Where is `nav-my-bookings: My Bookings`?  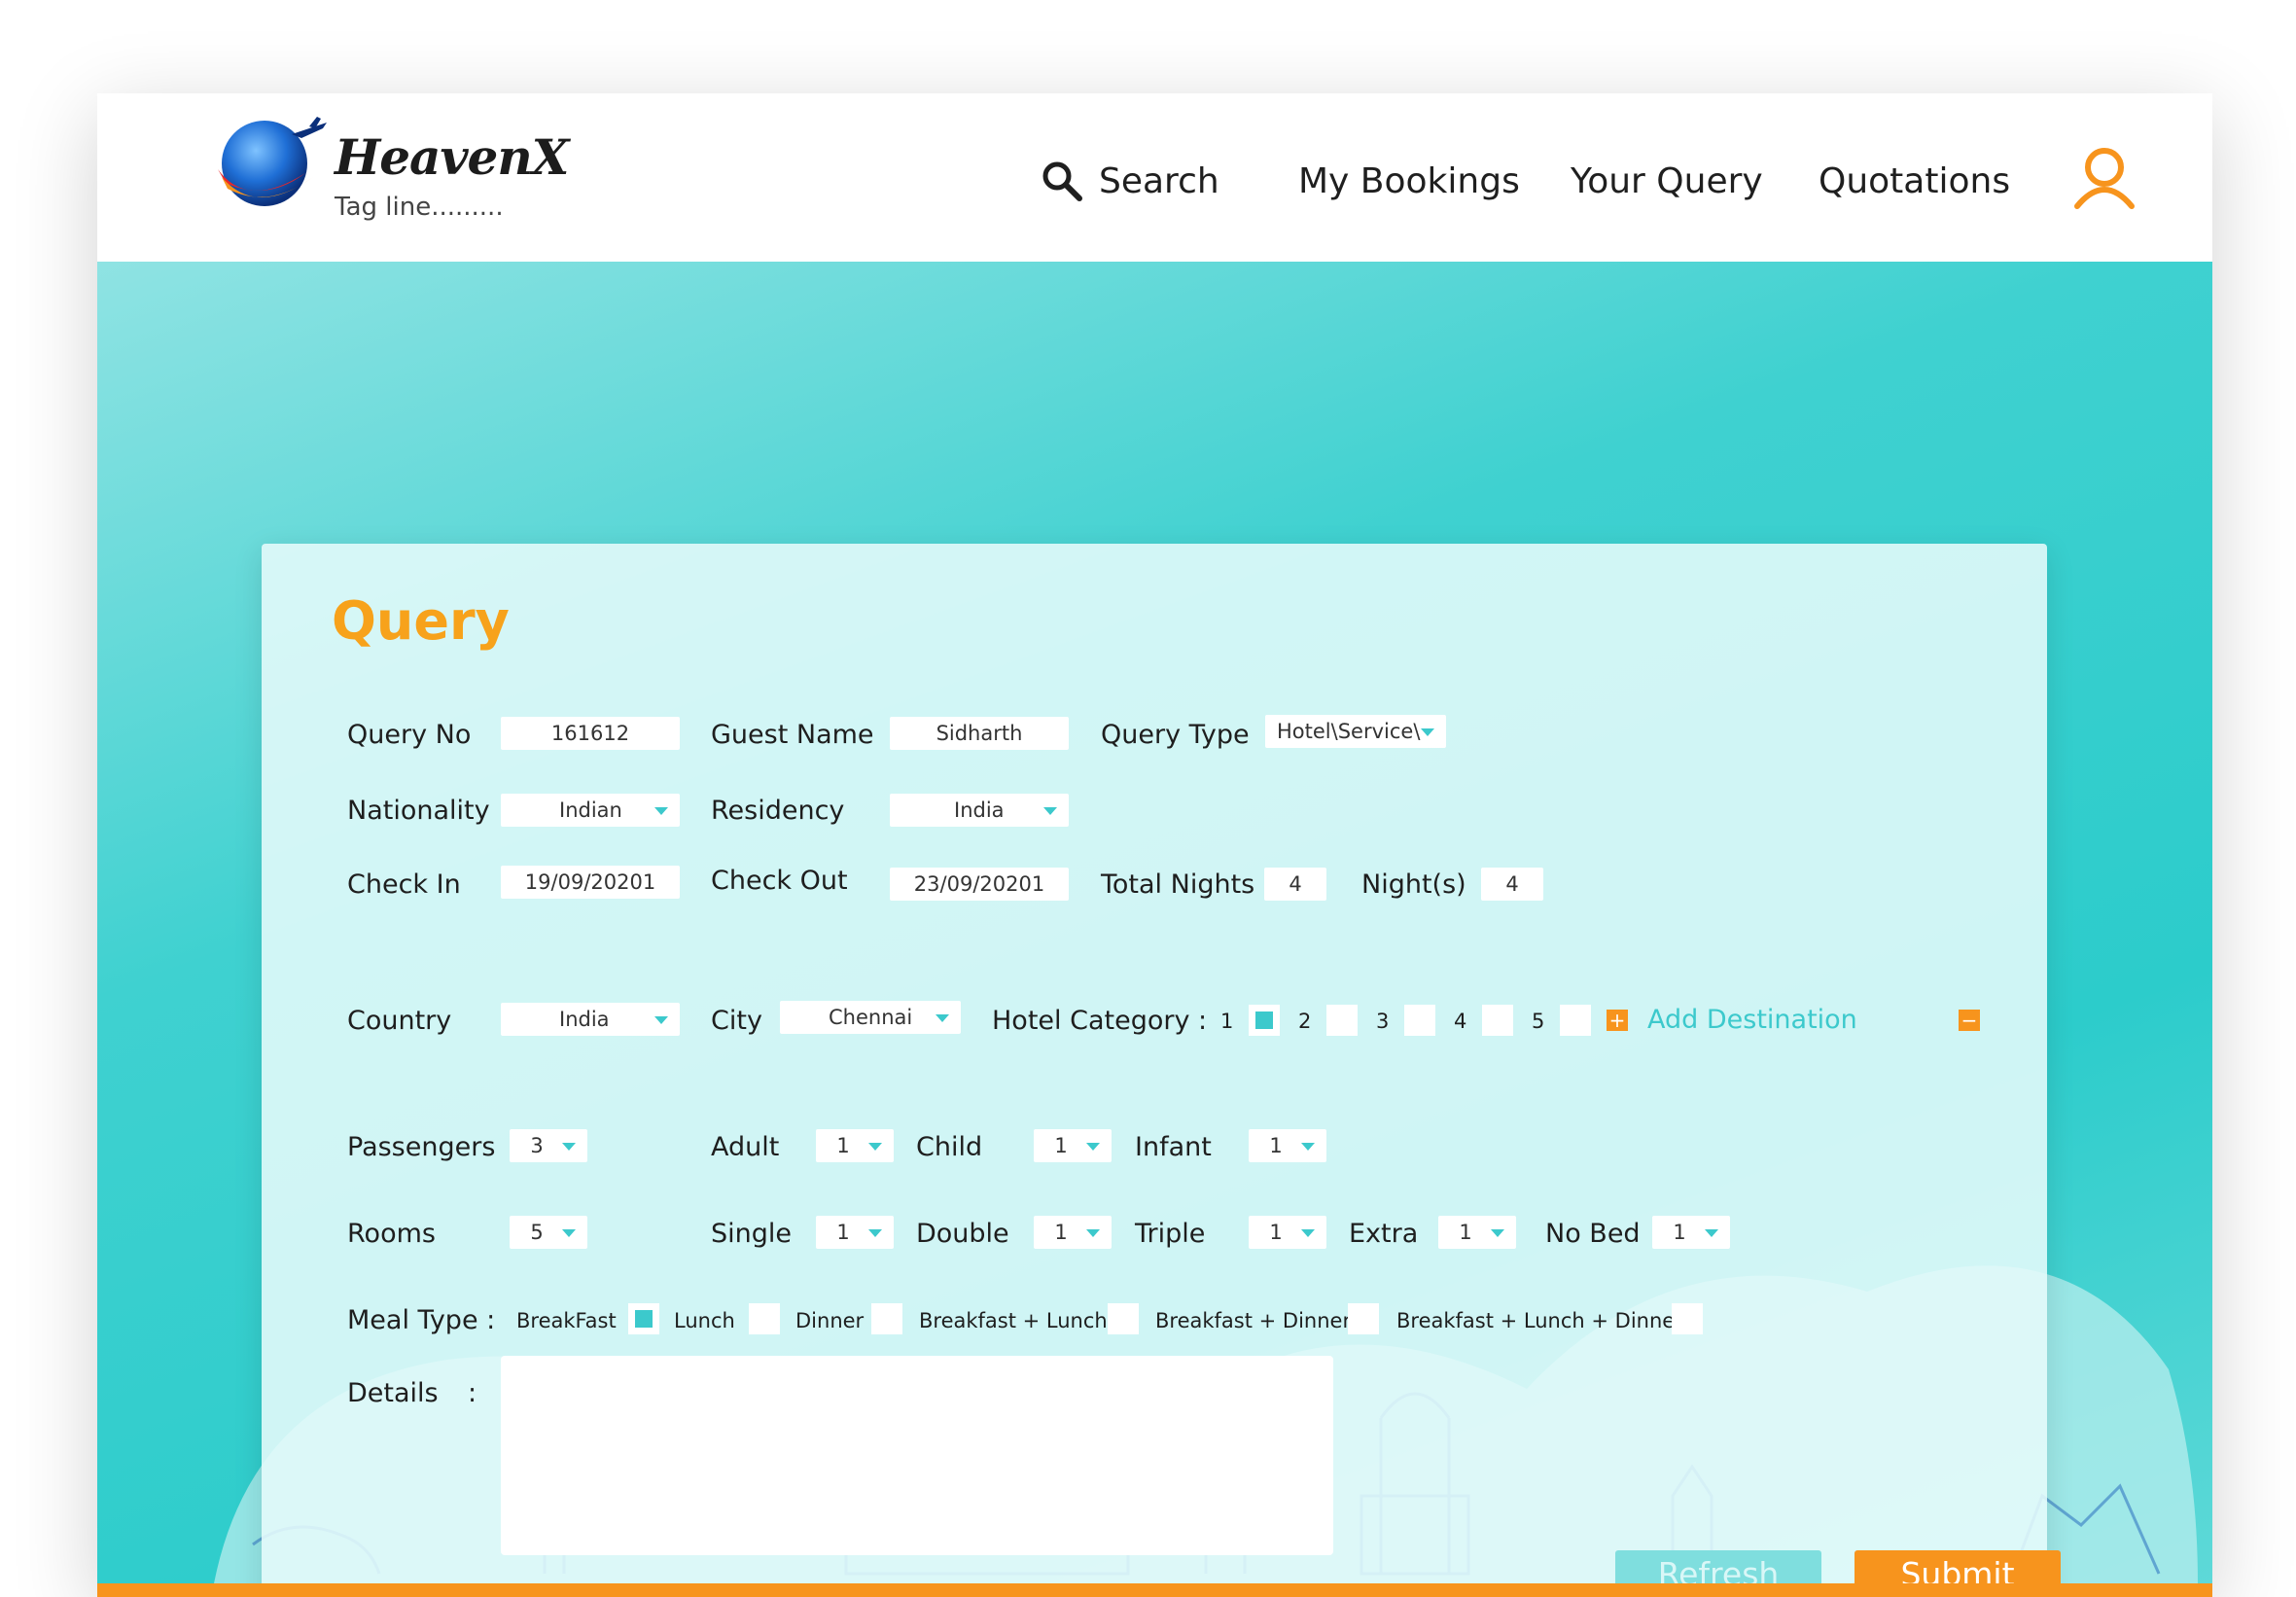
nav-my-bookings: My Bookings is located at coordinates (1409, 181).